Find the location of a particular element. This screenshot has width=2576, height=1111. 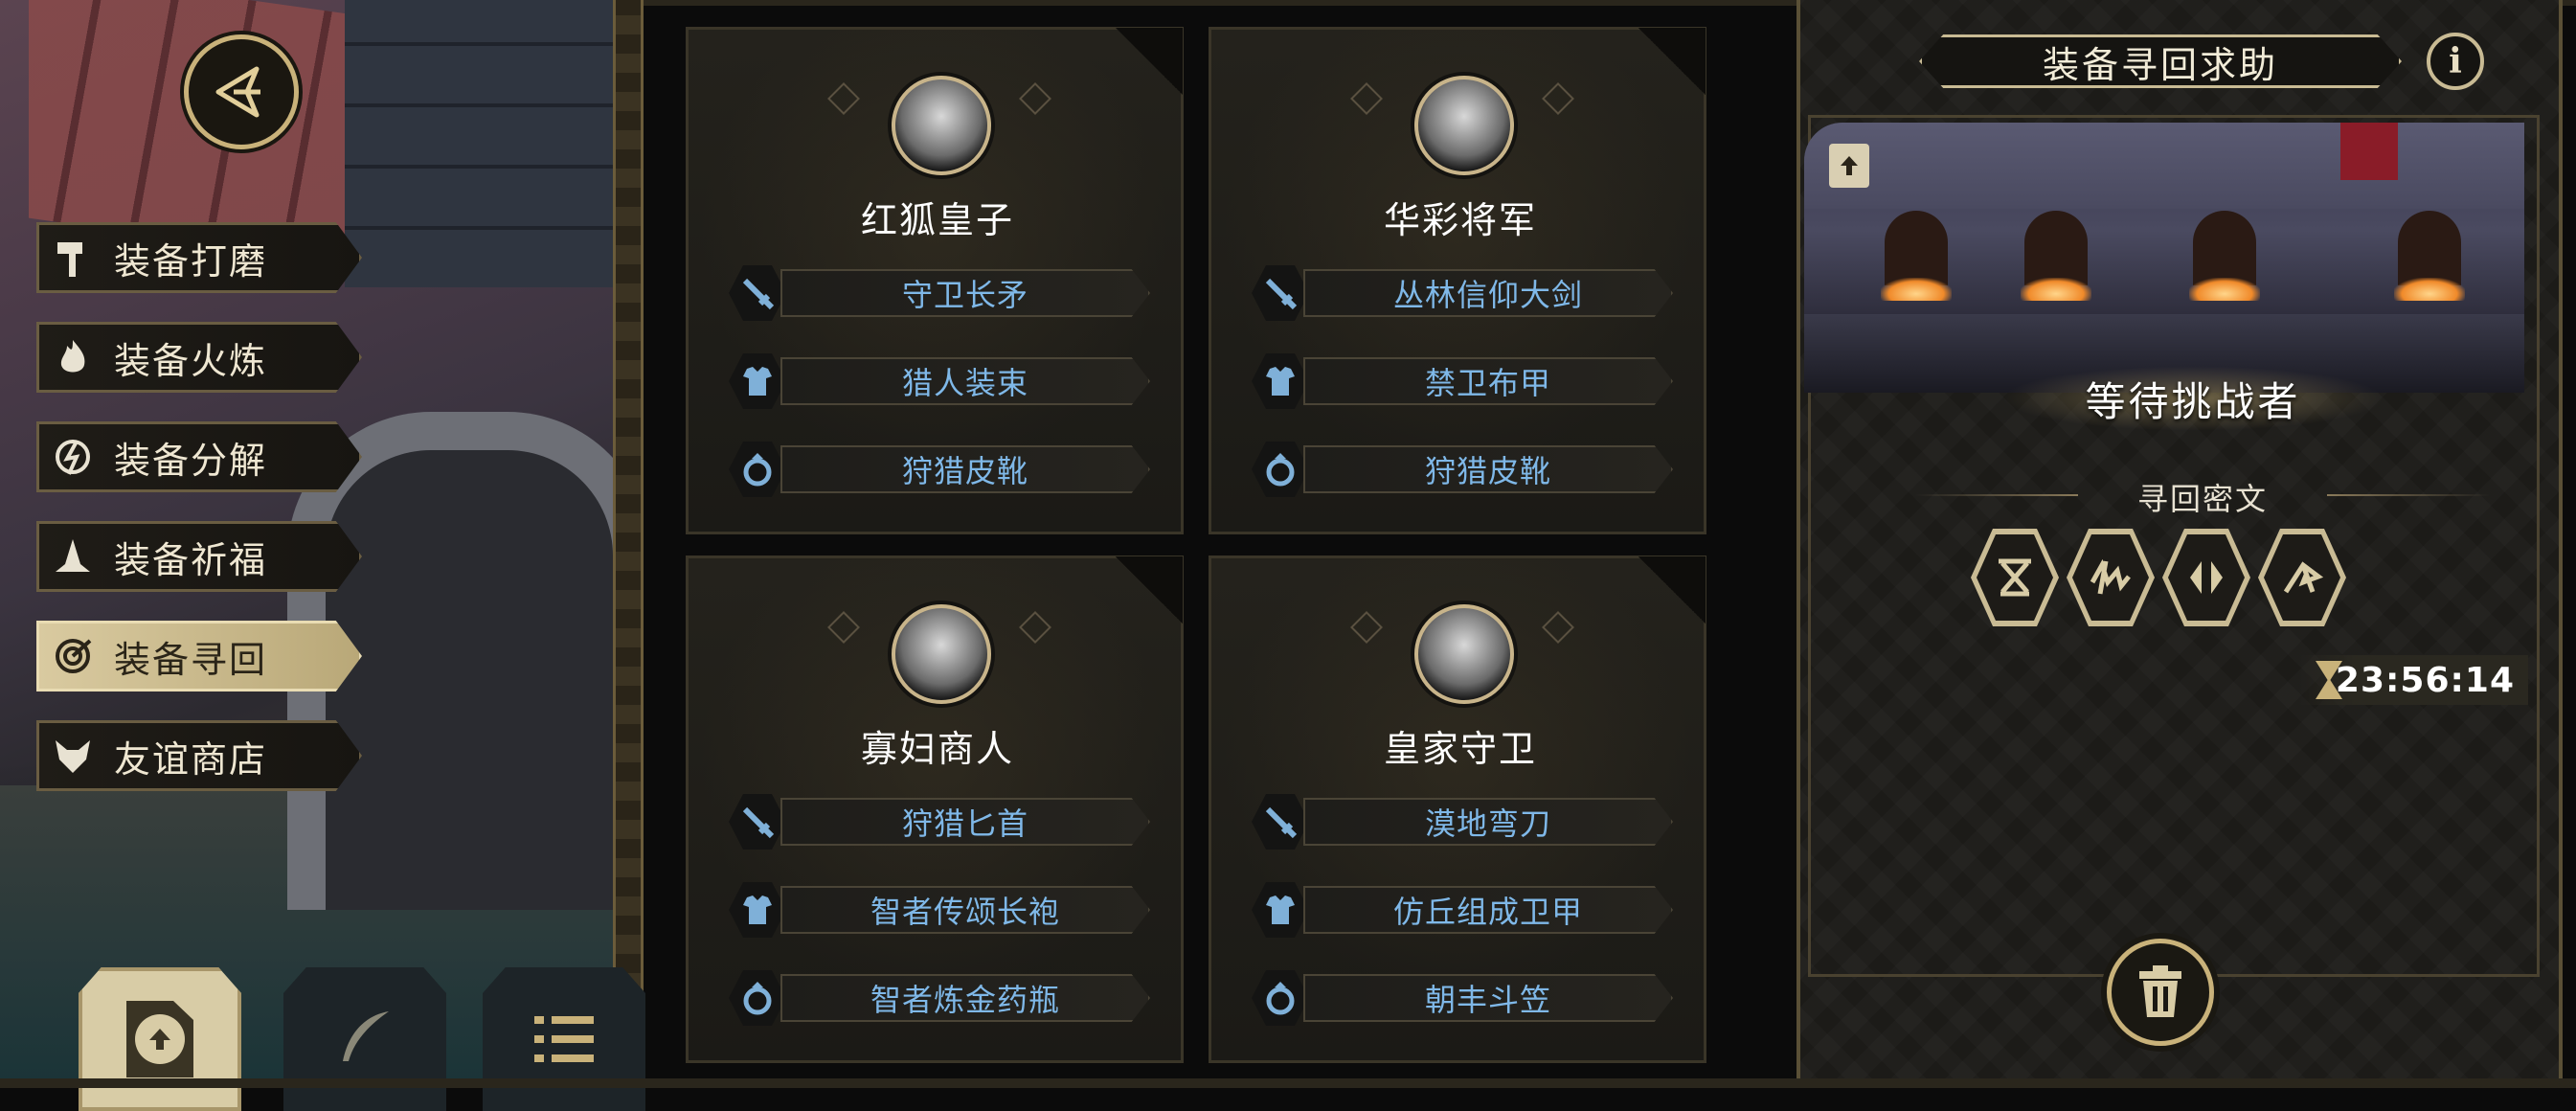

equipment-name: 漠地弯刀 is located at coordinates (1487, 824).